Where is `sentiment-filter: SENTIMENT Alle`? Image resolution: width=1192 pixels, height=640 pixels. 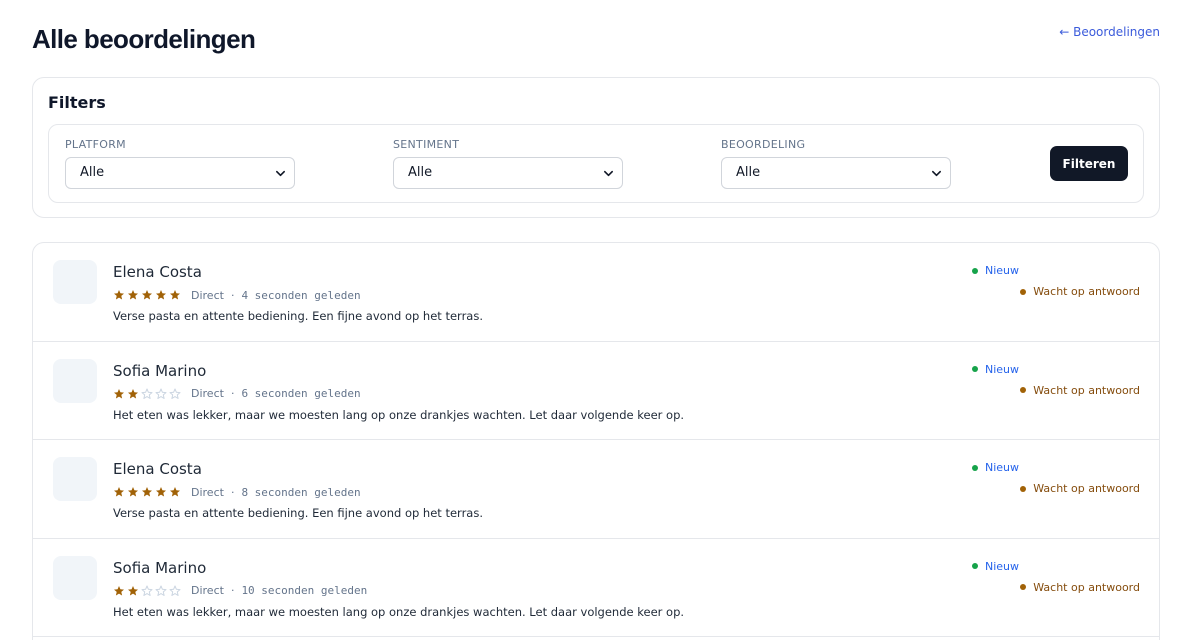 sentiment-filter: SENTIMENT Alle is located at coordinates (508, 163).